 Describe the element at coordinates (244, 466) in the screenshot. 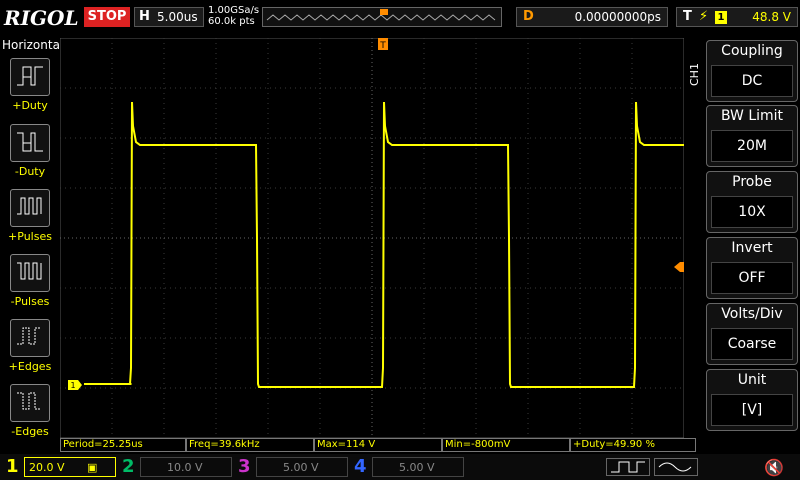

I see `ch3-number: 3` at that location.